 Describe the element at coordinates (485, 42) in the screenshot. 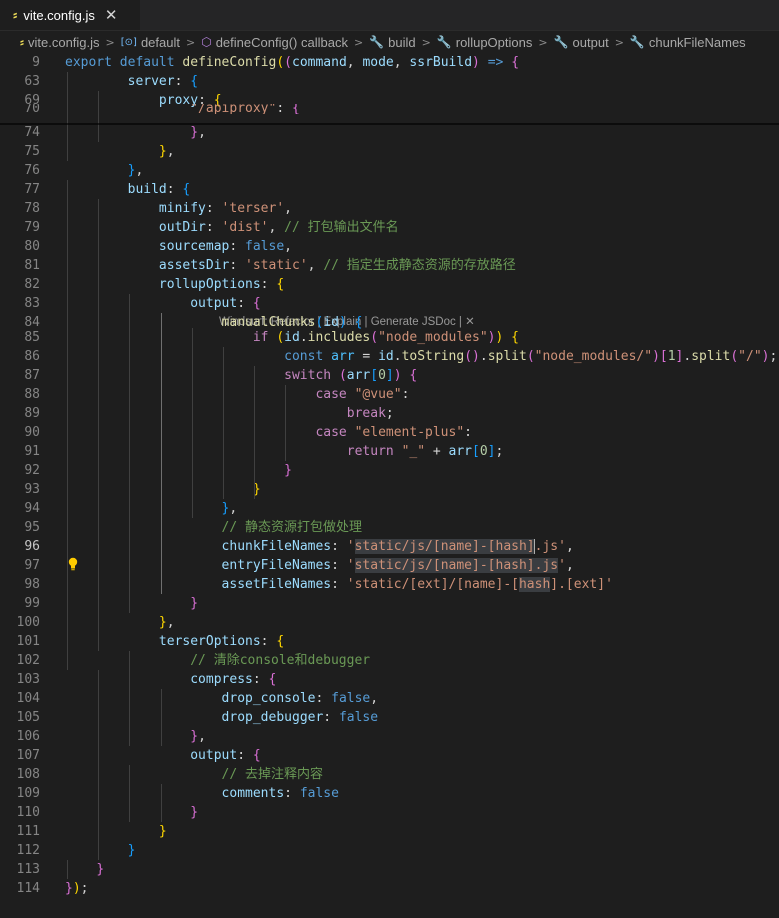

I see `breadcrumb-item: 🔧 rollupOptions` at that location.